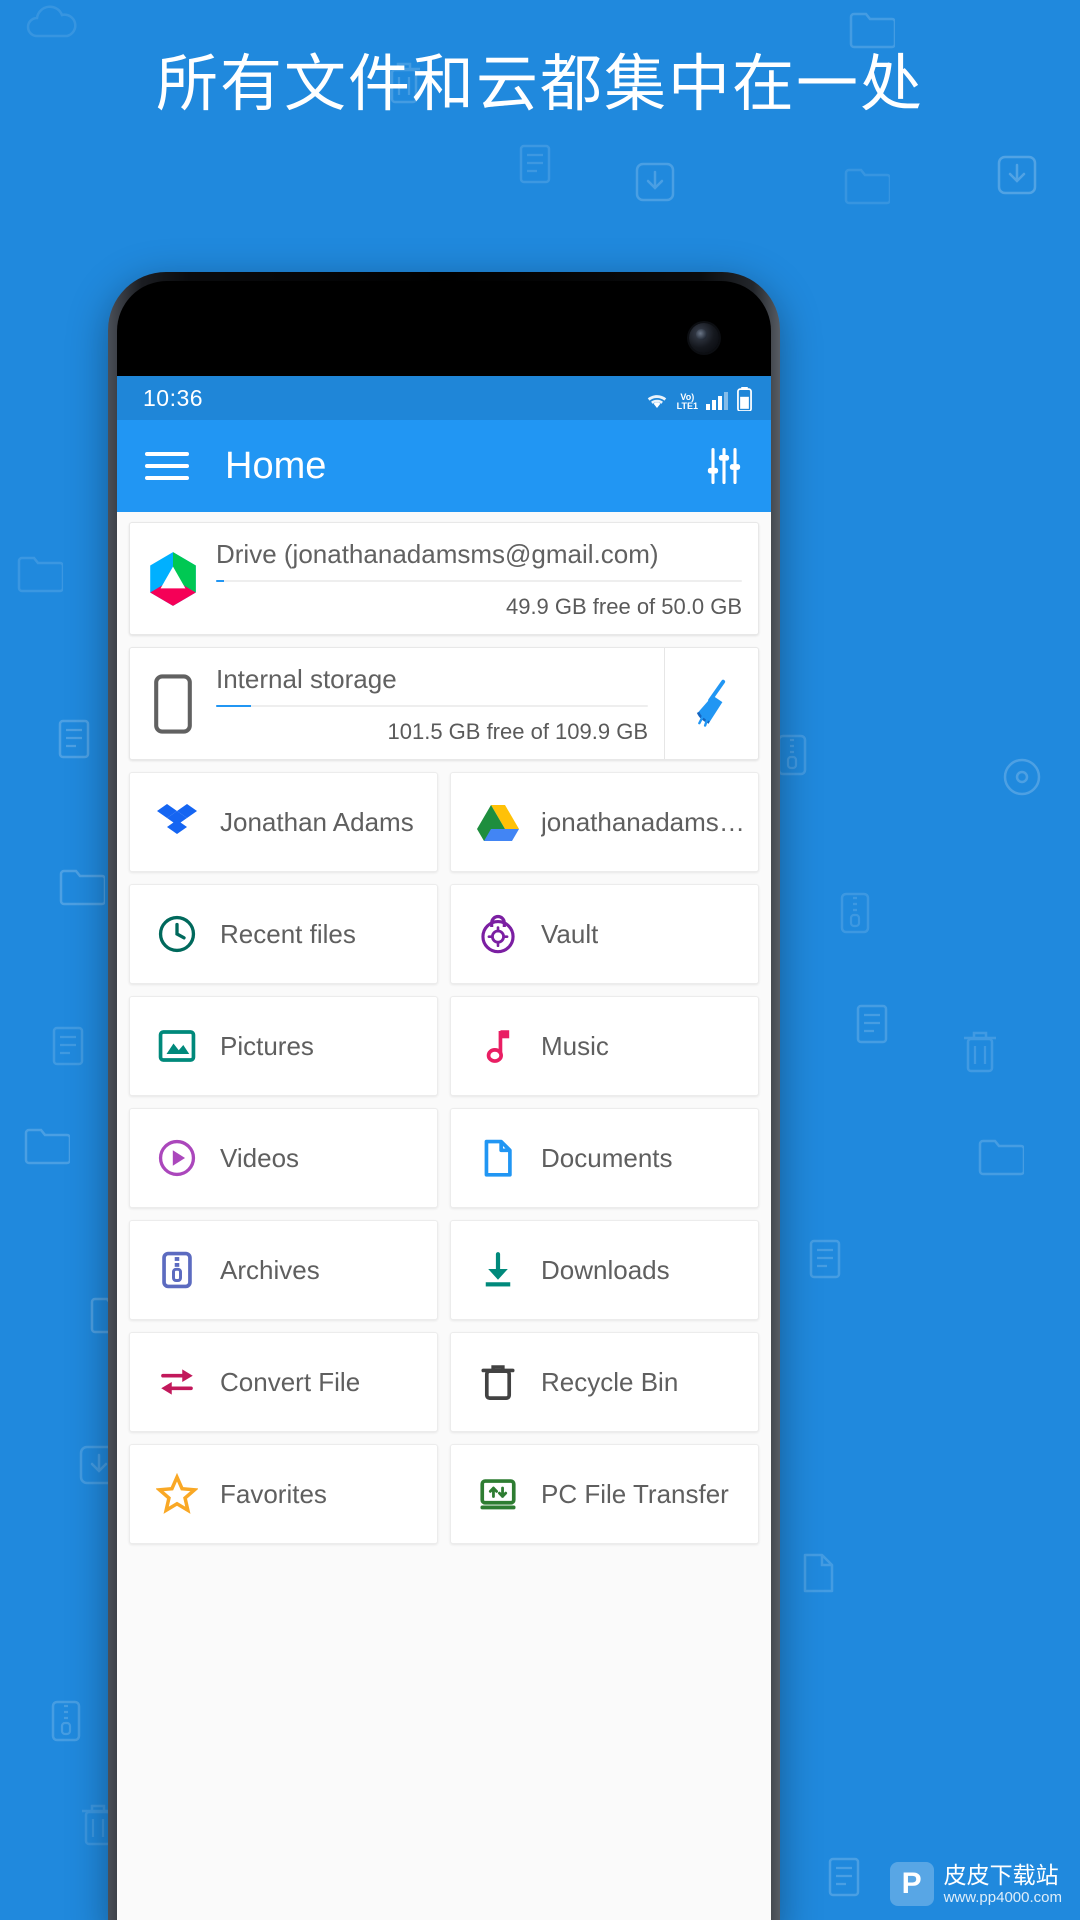 The height and width of the screenshot is (1920, 1080). Describe the element at coordinates (610, 1381) in the screenshot. I see `tile-label: Recycle Bin` at that location.